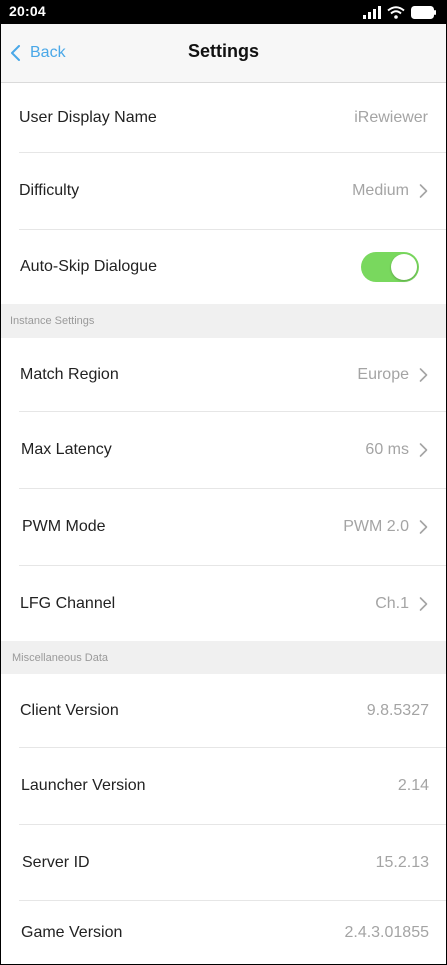  Describe the element at coordinates (390, 267) in the screenshot. I see `auto-skip-toggle` at that location.